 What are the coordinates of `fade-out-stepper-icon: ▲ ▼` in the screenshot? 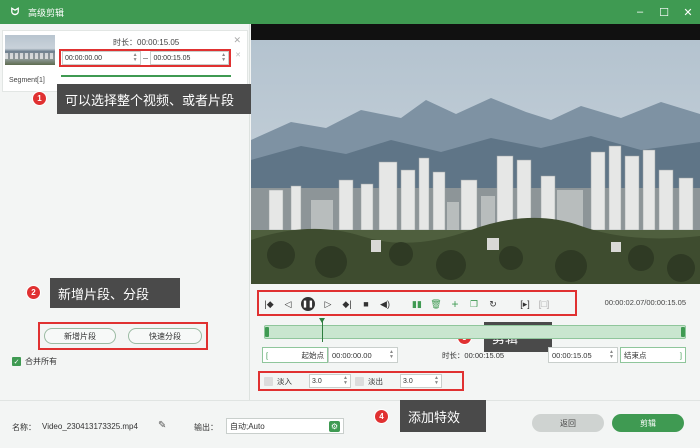 It's located at (436, 381).